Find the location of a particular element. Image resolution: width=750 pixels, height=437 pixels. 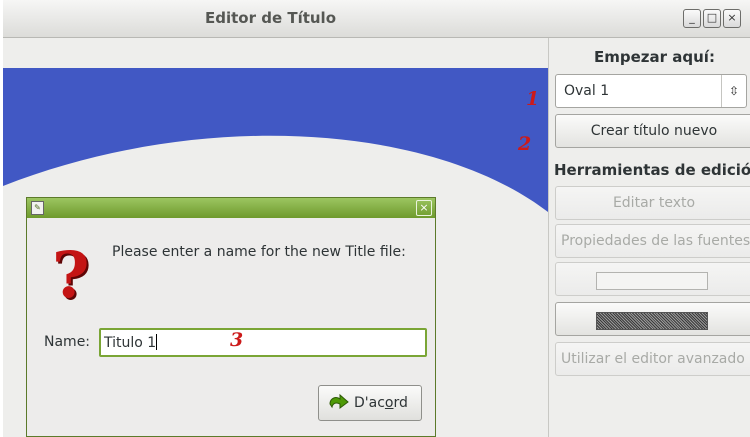

font-properties-button: Propiedades de las fuentes is located at coordinates (652, 241).